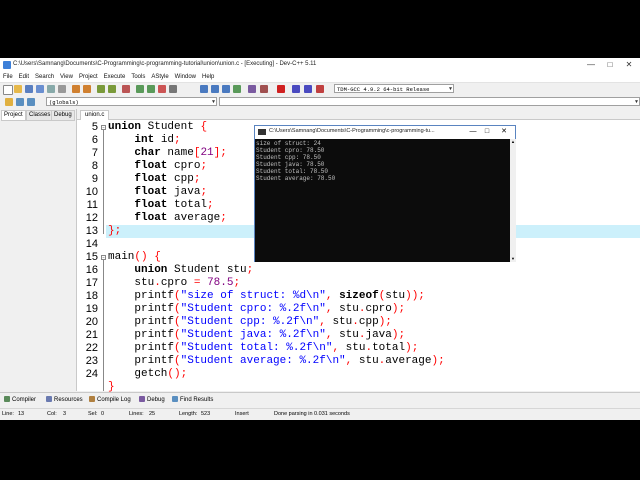 The height and width of the screenshot is (480, 640). What do you see at coordinates (95, 115) in the screenshot?
I see `editor-tab-union-c: union.c` at bounding box center [95, 115].